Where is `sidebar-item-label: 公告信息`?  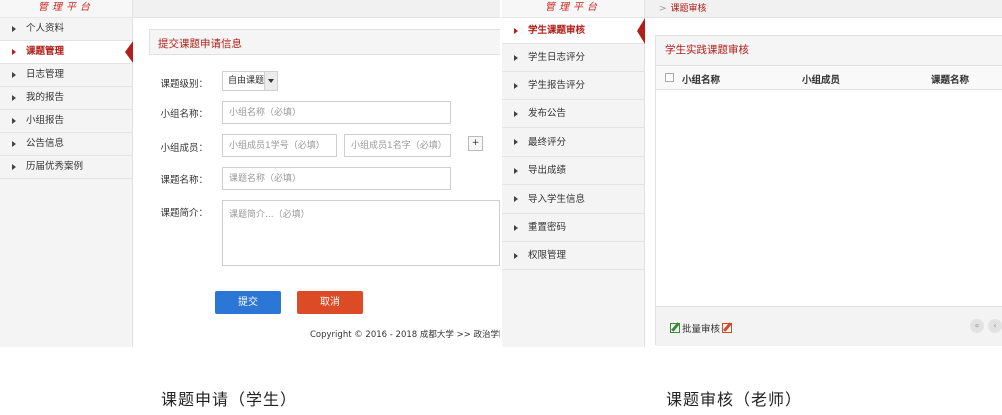 sidebar-item-label: 公告信息 is located at coordinates (45, 143).